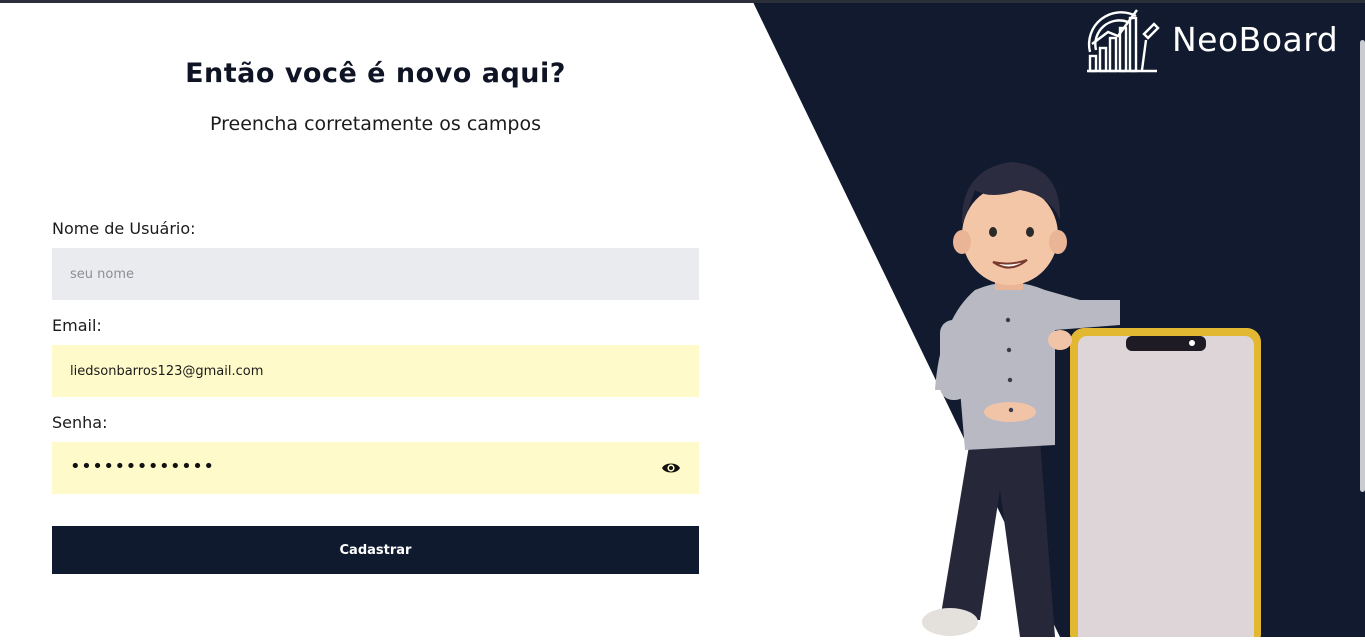  What do you see at coordinates (1362, 266) in the screenshot?
I see `vertical-scrollbar` at bounding box center [1362, 266].